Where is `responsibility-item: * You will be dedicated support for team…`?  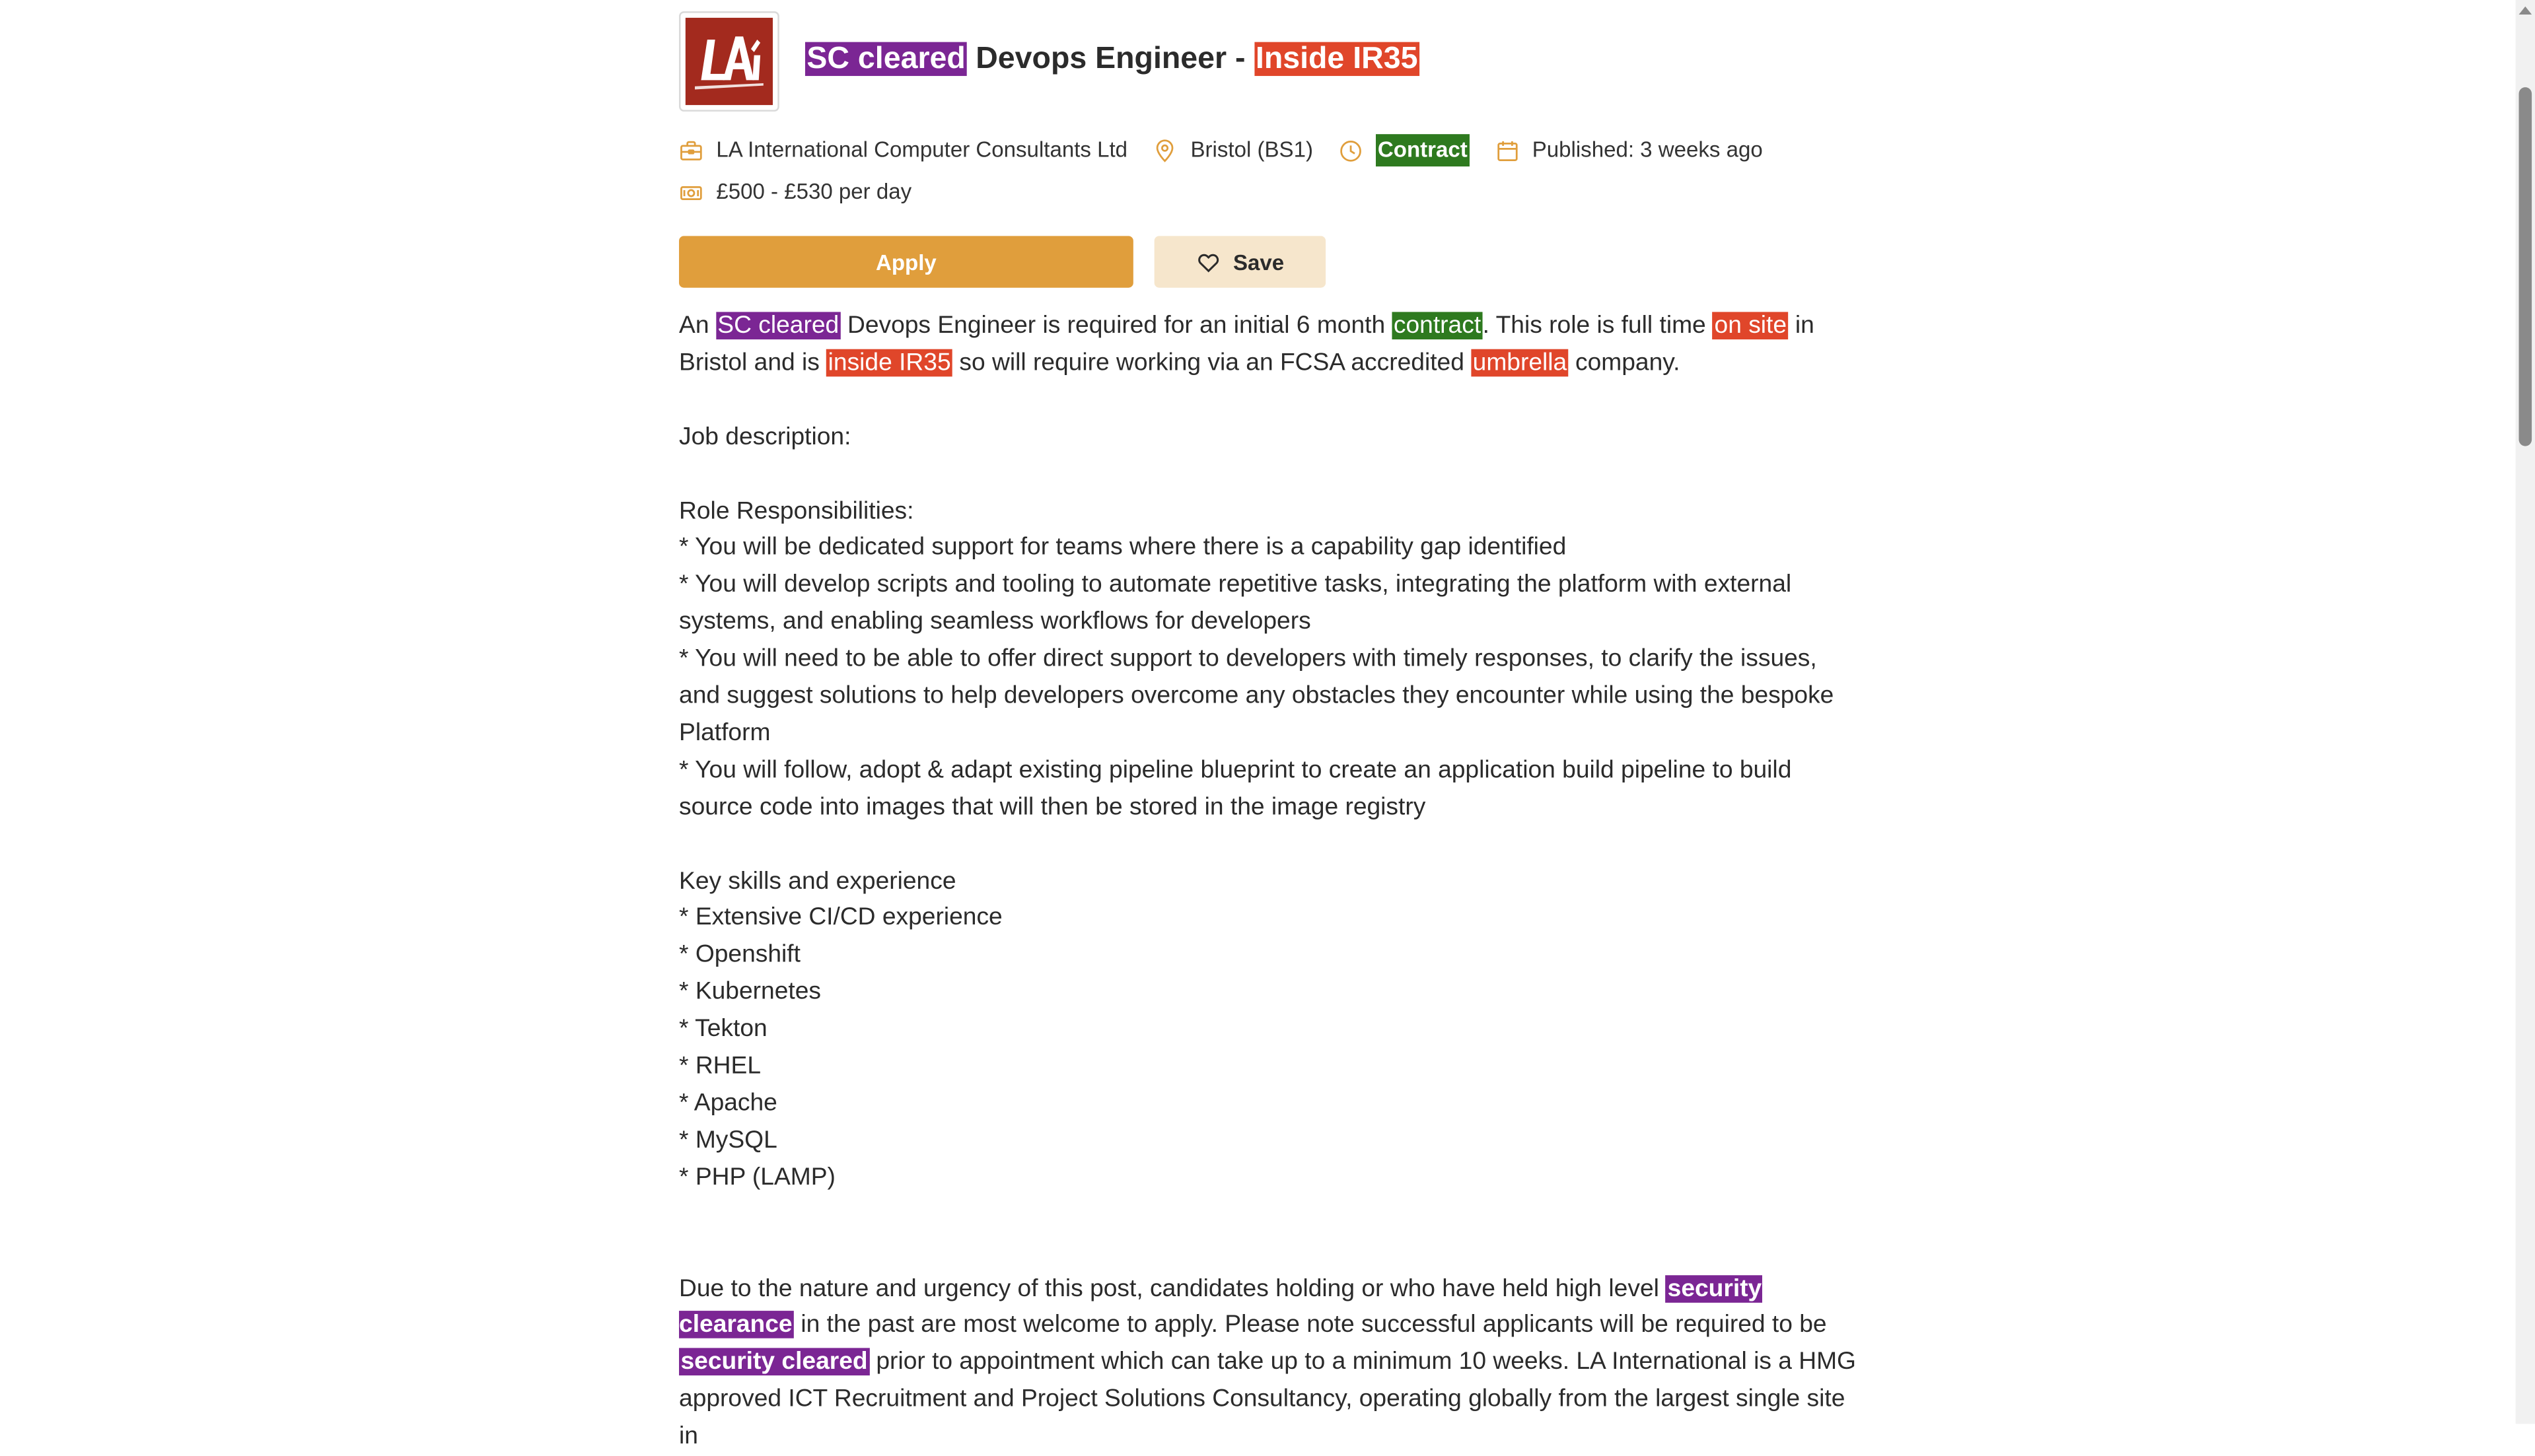
responsibility-item: * You will be dedicated support for team… is located at coordinates (1123, 548).